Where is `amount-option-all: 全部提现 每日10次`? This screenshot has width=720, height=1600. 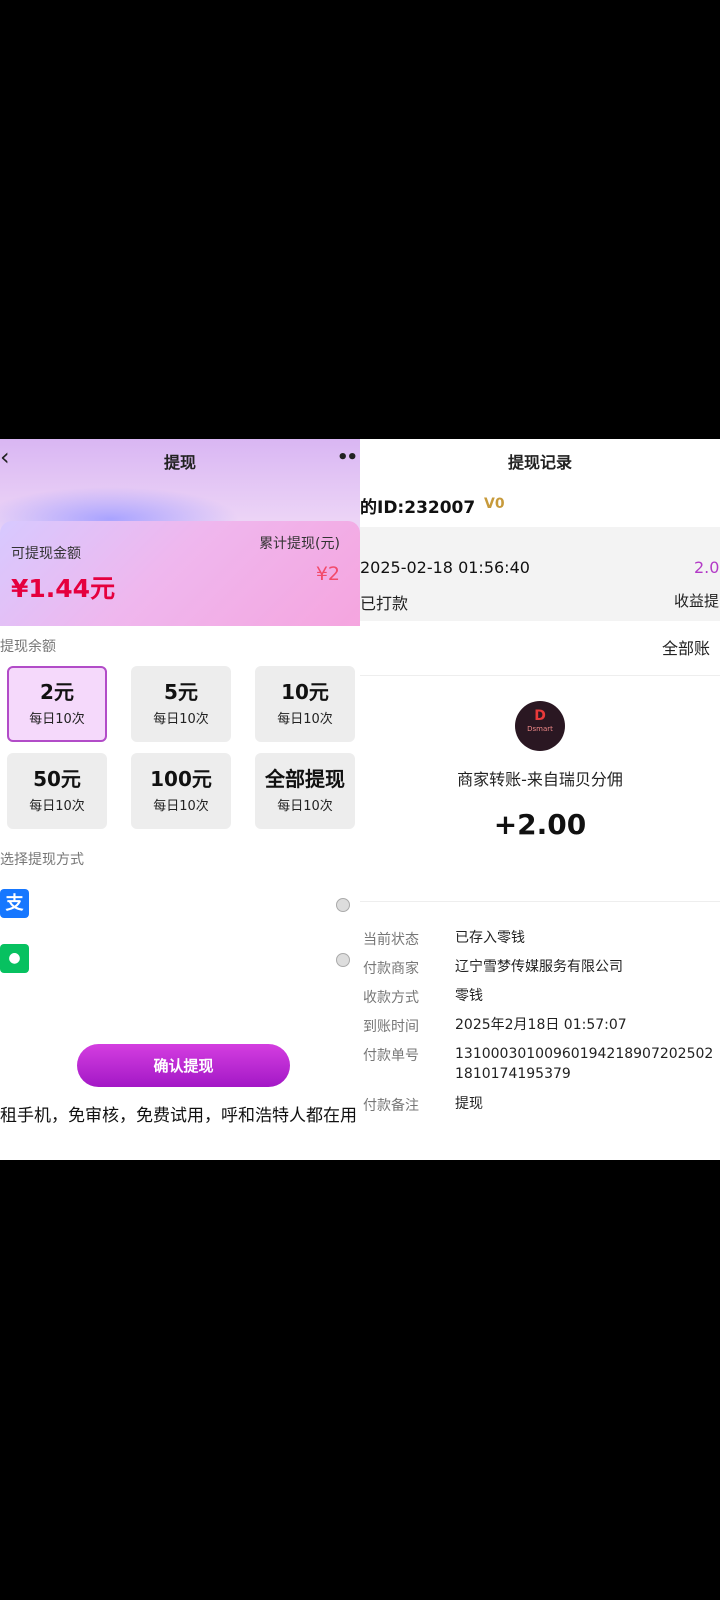
amount-option-all: 全部提现 每日10次 is located at coordinates (305, 791).